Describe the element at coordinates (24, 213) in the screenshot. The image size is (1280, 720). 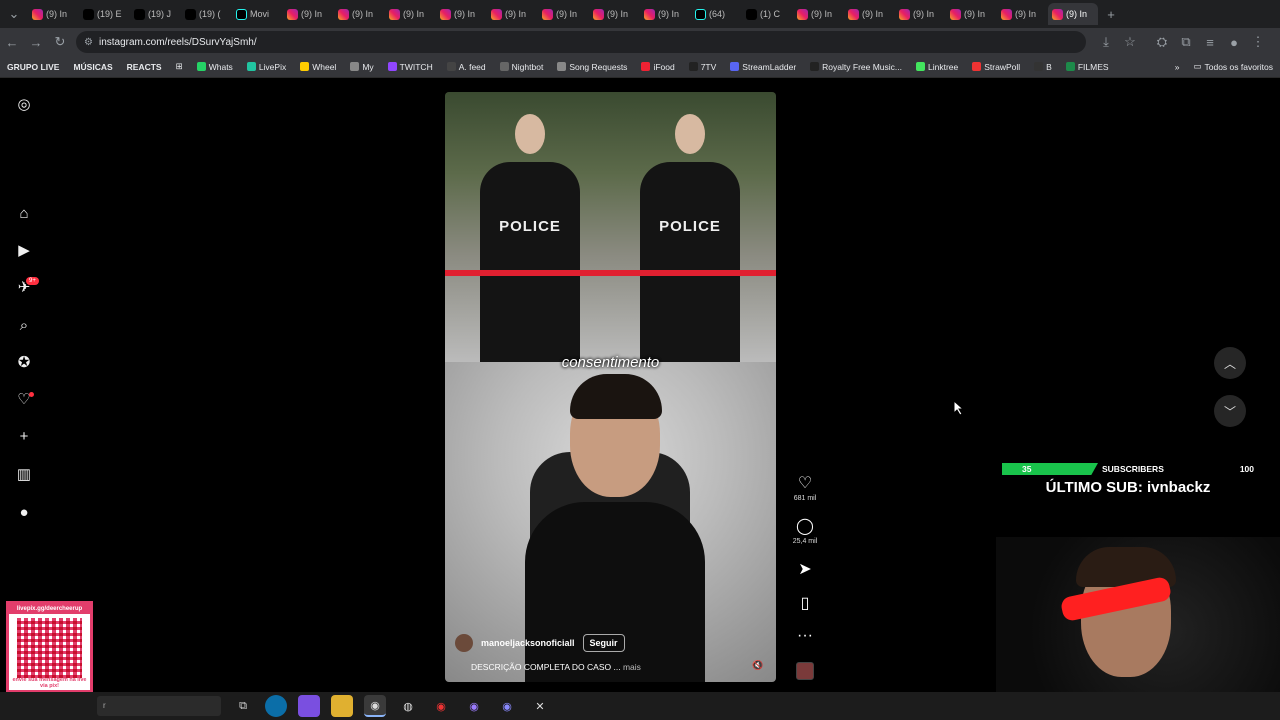
I see `home-icon: ⌂` at that location.